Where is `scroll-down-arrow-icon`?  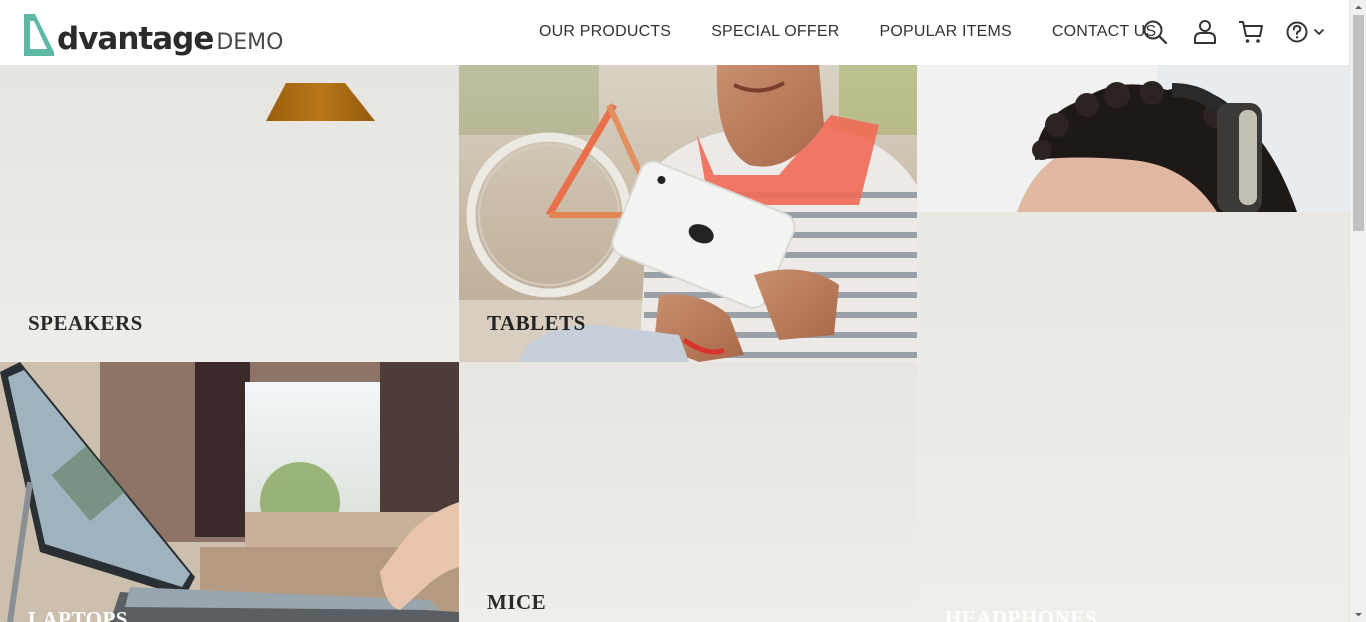 scroll-down-arrow-icon is located at coordinates (1358, 614).